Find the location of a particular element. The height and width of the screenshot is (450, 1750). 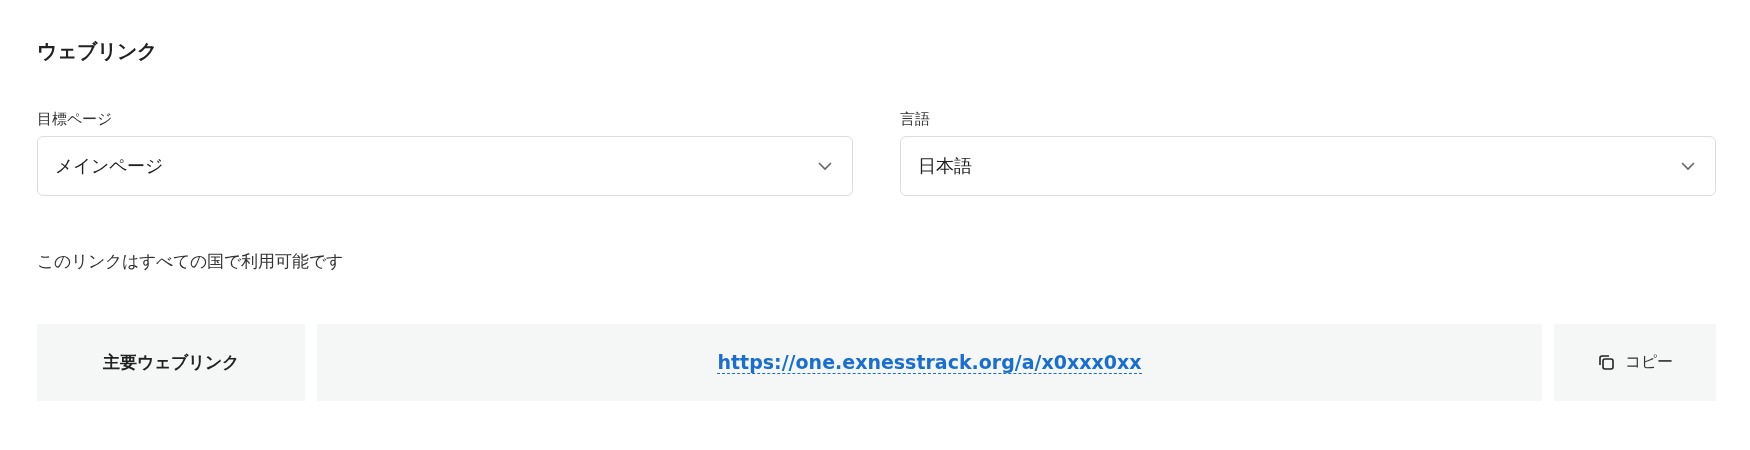

select-field: 日本語 is located at coordinates (1308, 166).